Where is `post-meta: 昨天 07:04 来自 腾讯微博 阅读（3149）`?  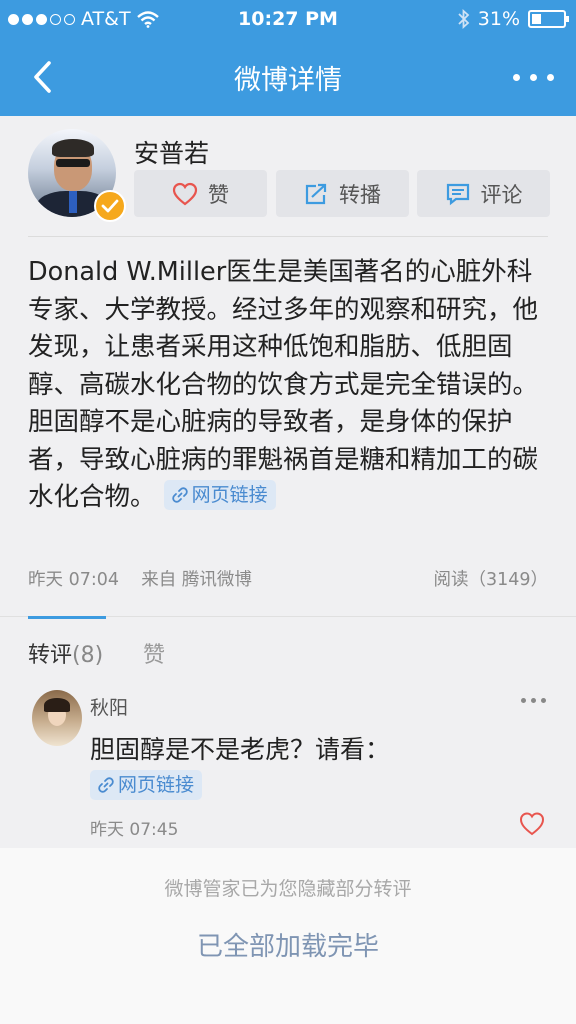 post-meta: 昨天 07:04 来自 腾讯微博 阅读（3149） is located at coordinates (288, 578).